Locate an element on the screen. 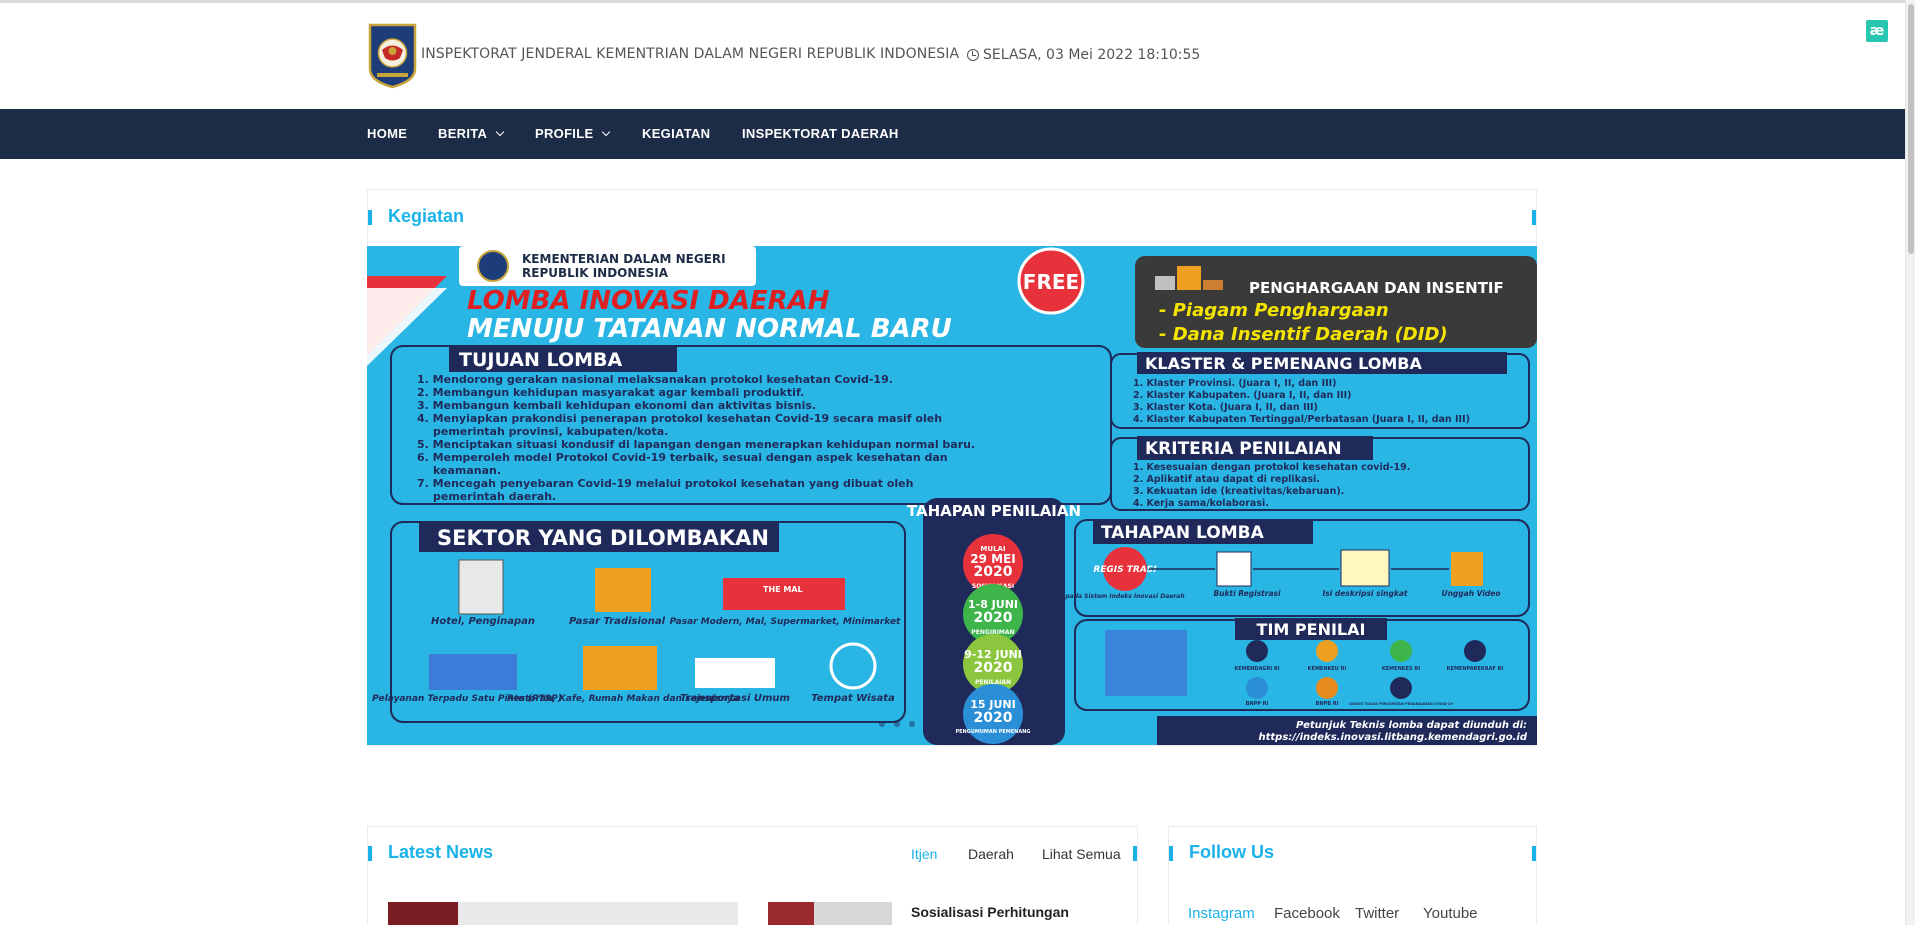 The image size is (1915, 925). tujuan-item: pemerintah daerah. is located at coordinates (494, 496).